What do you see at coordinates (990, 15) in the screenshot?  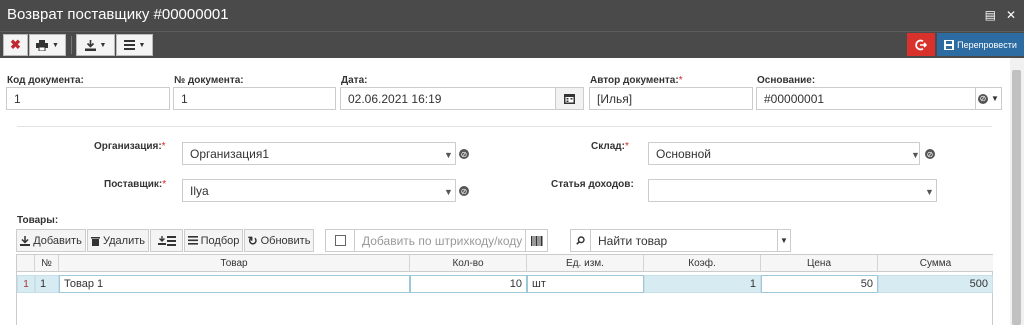 I see `minimize-icon: ▤` at bounding box center [990, 15].